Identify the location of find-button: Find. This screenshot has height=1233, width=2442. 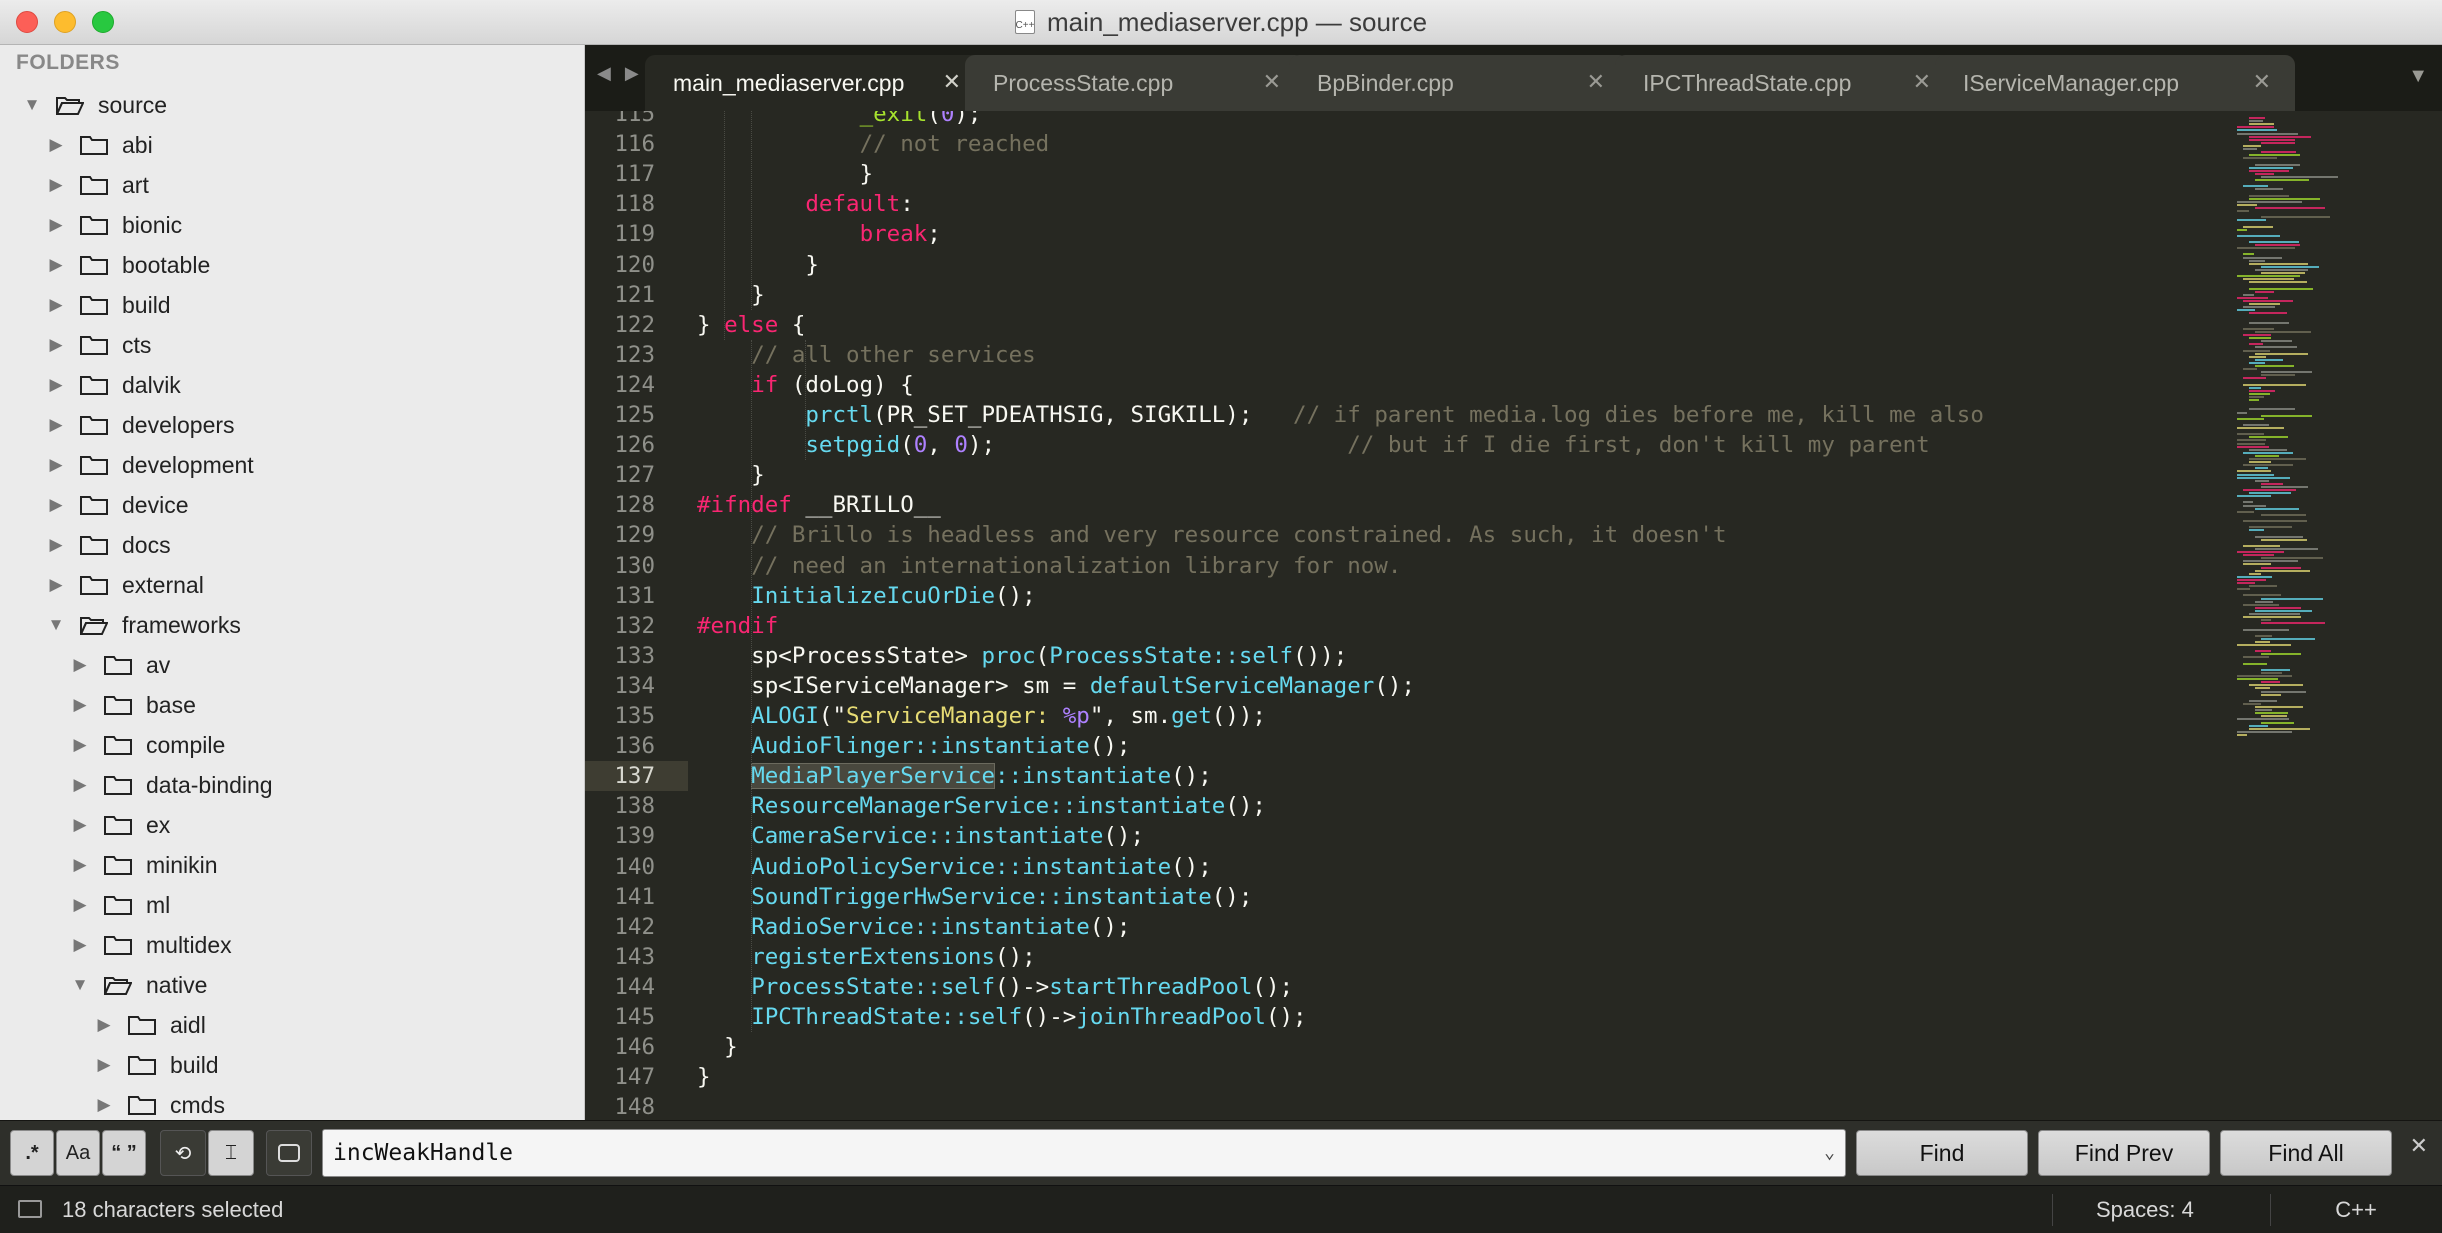
(1942, 1153).